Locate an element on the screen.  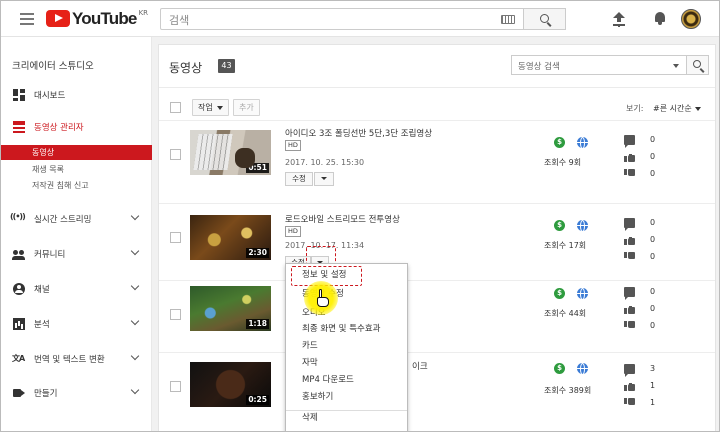
sidebar-item-label: 대시보드 is located at coordinates (50, 96).